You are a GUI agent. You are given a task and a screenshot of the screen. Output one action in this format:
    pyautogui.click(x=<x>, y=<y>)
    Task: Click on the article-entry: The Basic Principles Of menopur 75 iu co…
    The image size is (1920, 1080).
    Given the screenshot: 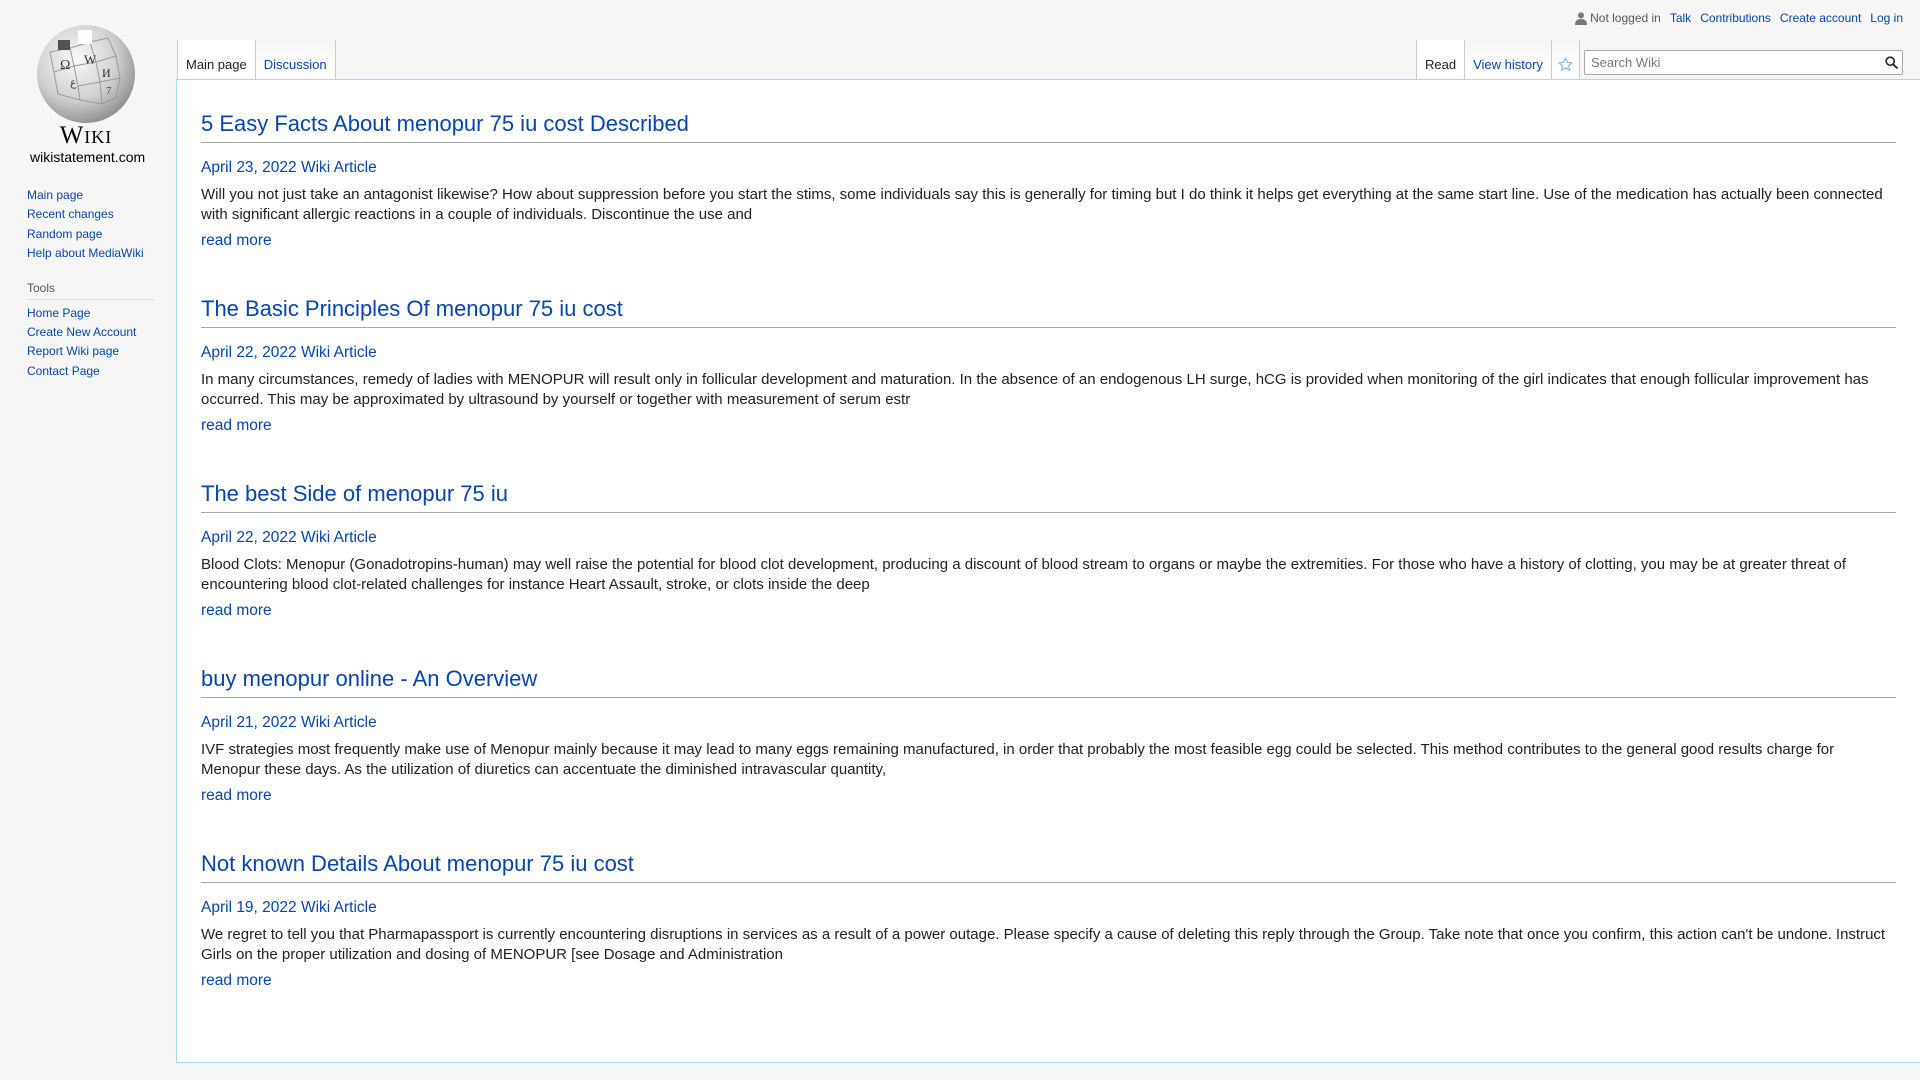 What is the action you would take?
    pyautogui.click(x=1048, y=365)
    